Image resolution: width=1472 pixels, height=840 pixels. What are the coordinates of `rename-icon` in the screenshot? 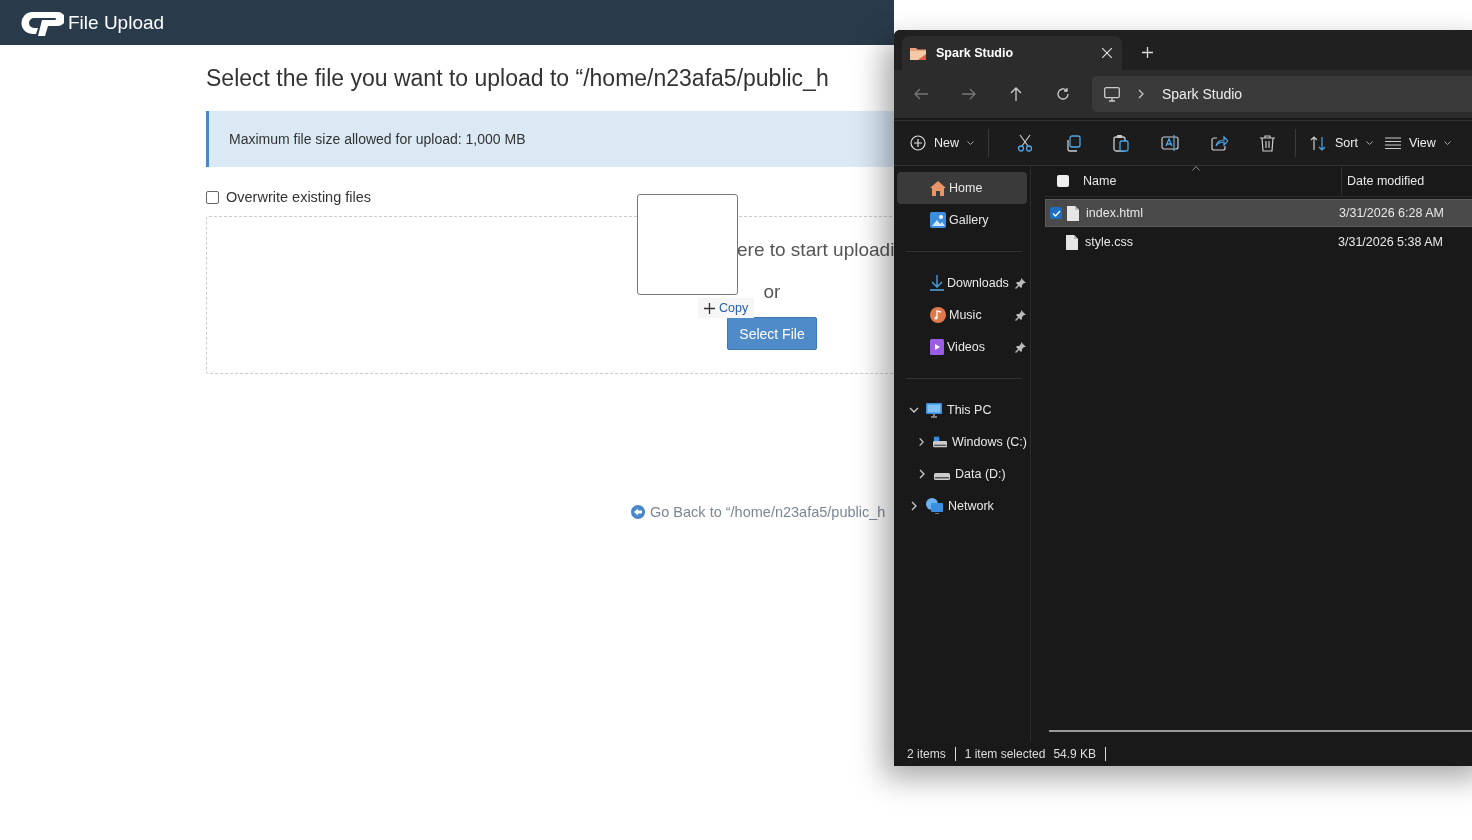 It's located at (1170, 143).